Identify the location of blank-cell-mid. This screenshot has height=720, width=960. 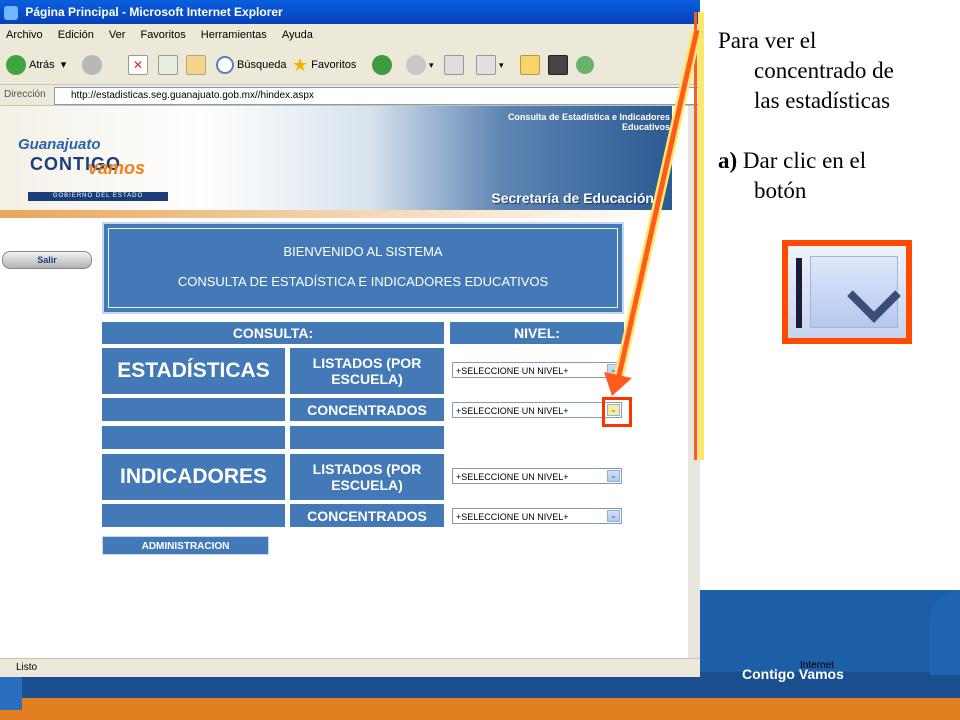
(367, 437).